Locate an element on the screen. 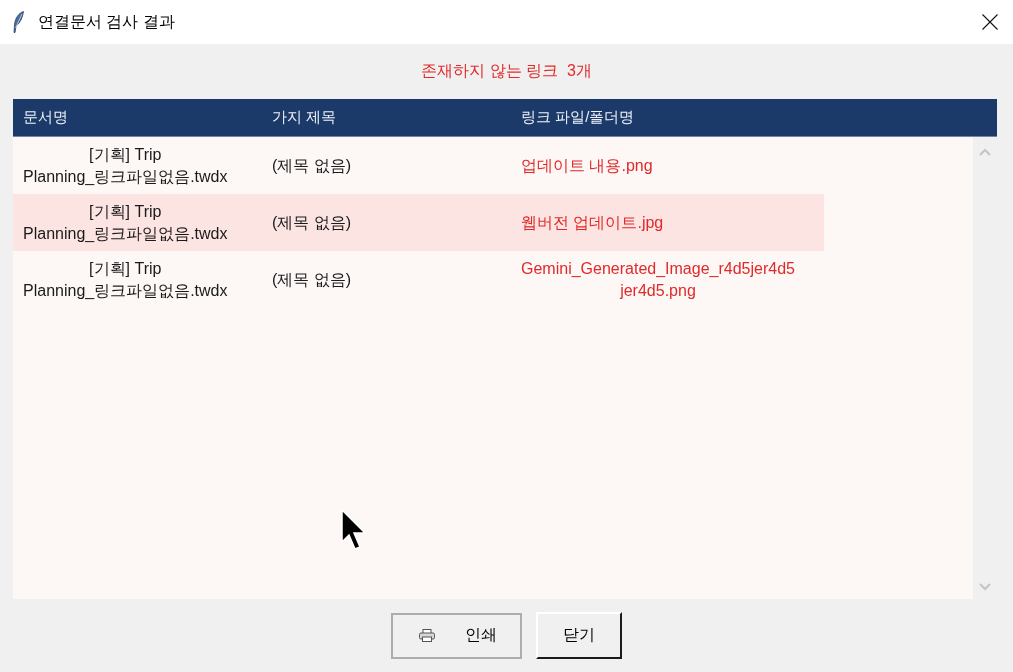  scroll-up-icon is located at coordinates (985, 152).